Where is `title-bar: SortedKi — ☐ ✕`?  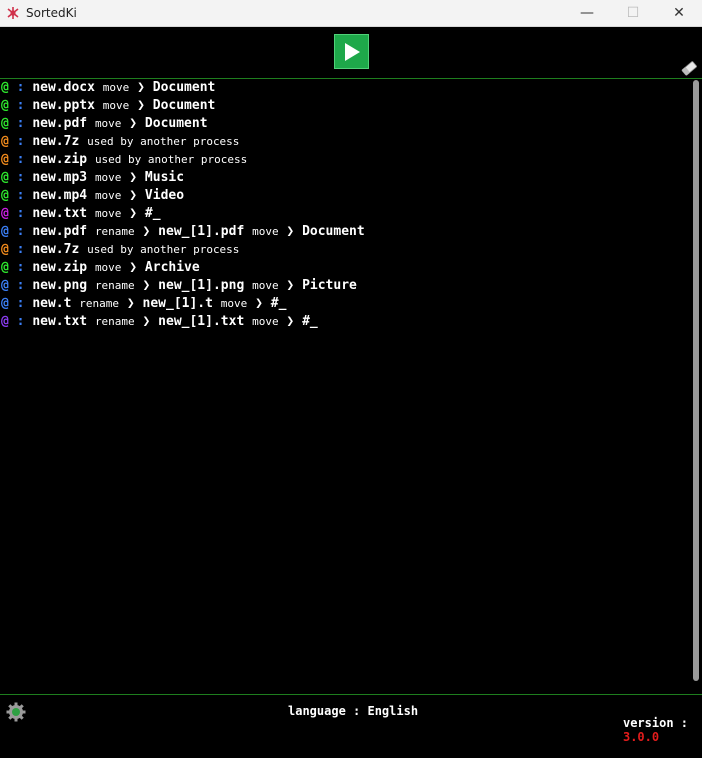 title-bar: SortedKi — ☐ ✕ is located at coordinates (351, 13).